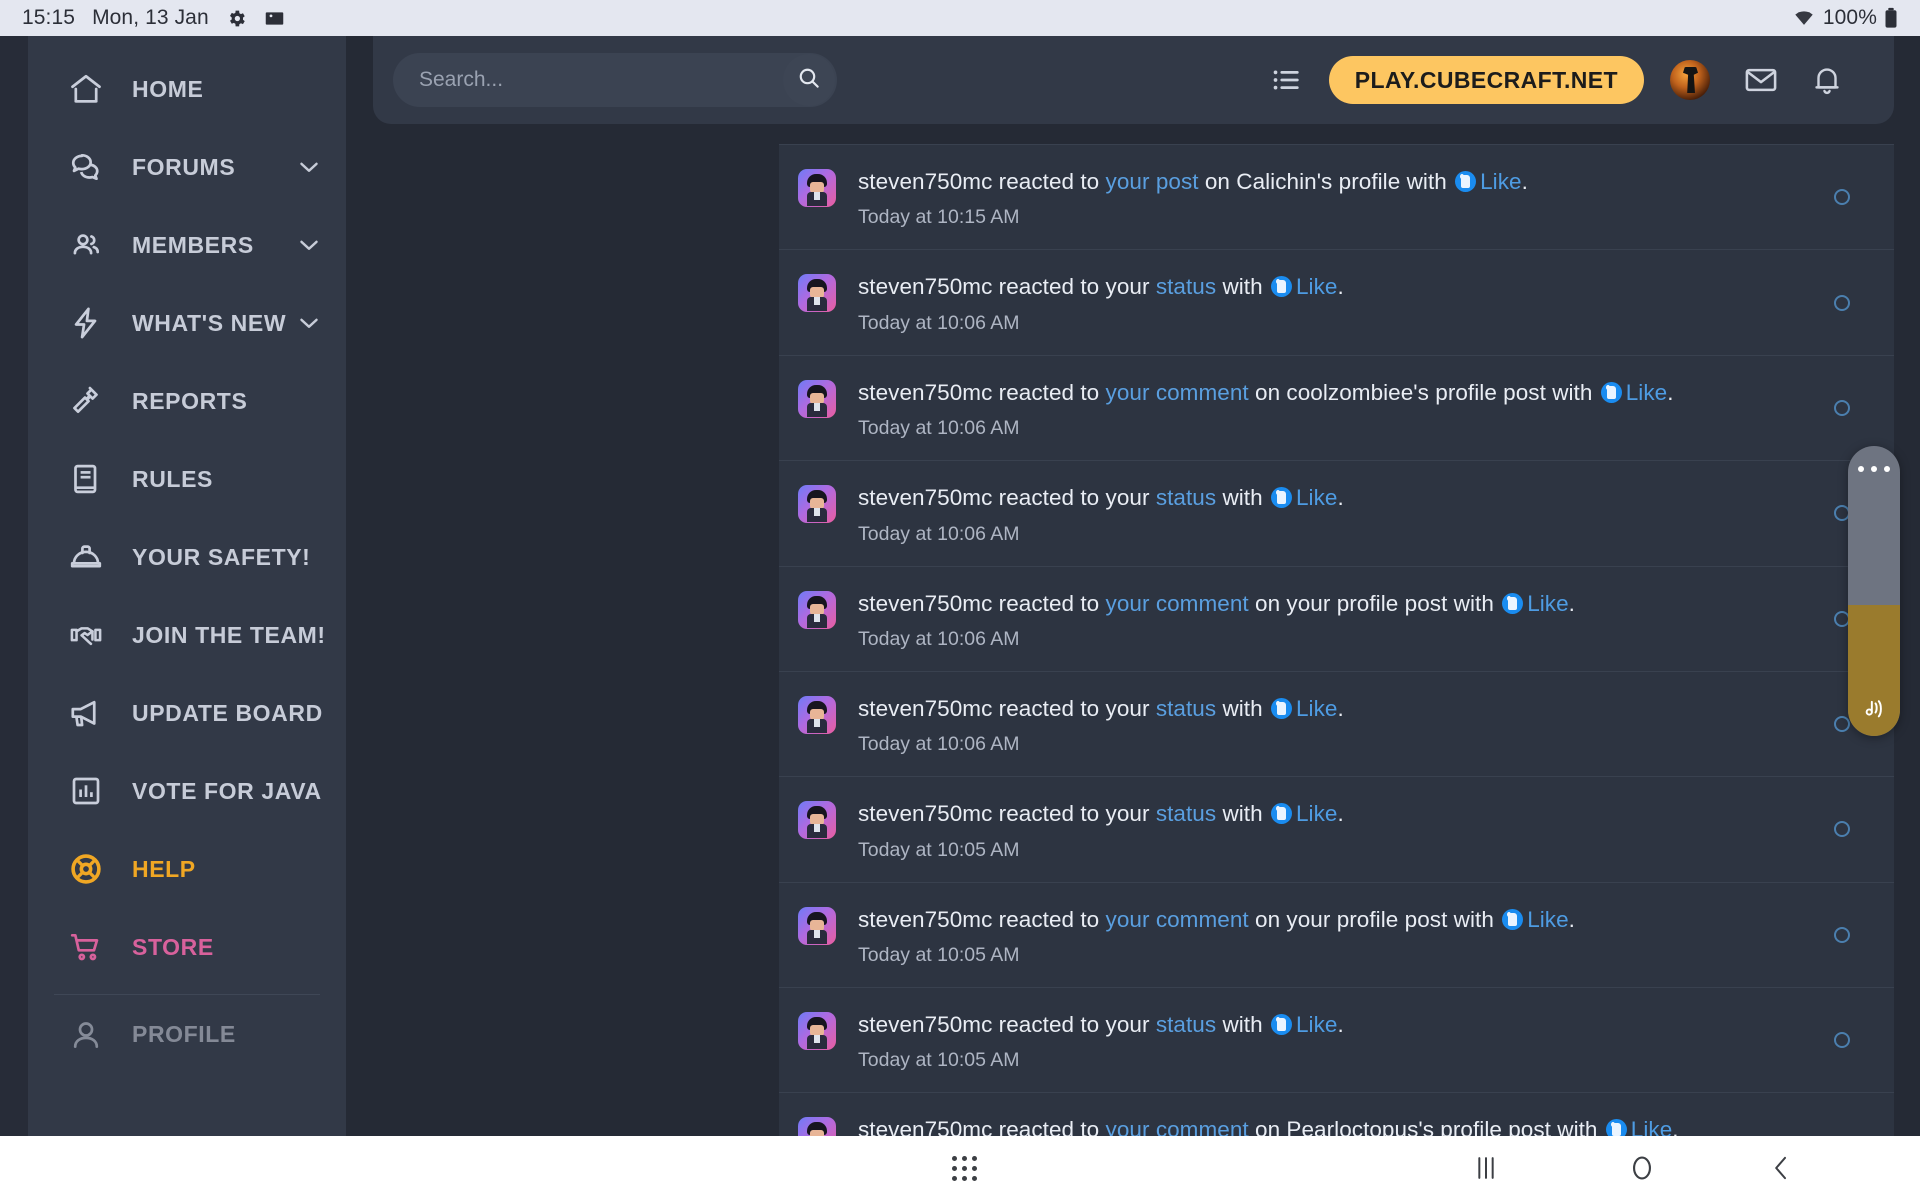 The width and height of the screenshot is (1920, 1200). What do you see at coordinates (1074, 708) in the screenshot?
I see `notification-verb: reacted to your` at bounding box center [1074, 708].